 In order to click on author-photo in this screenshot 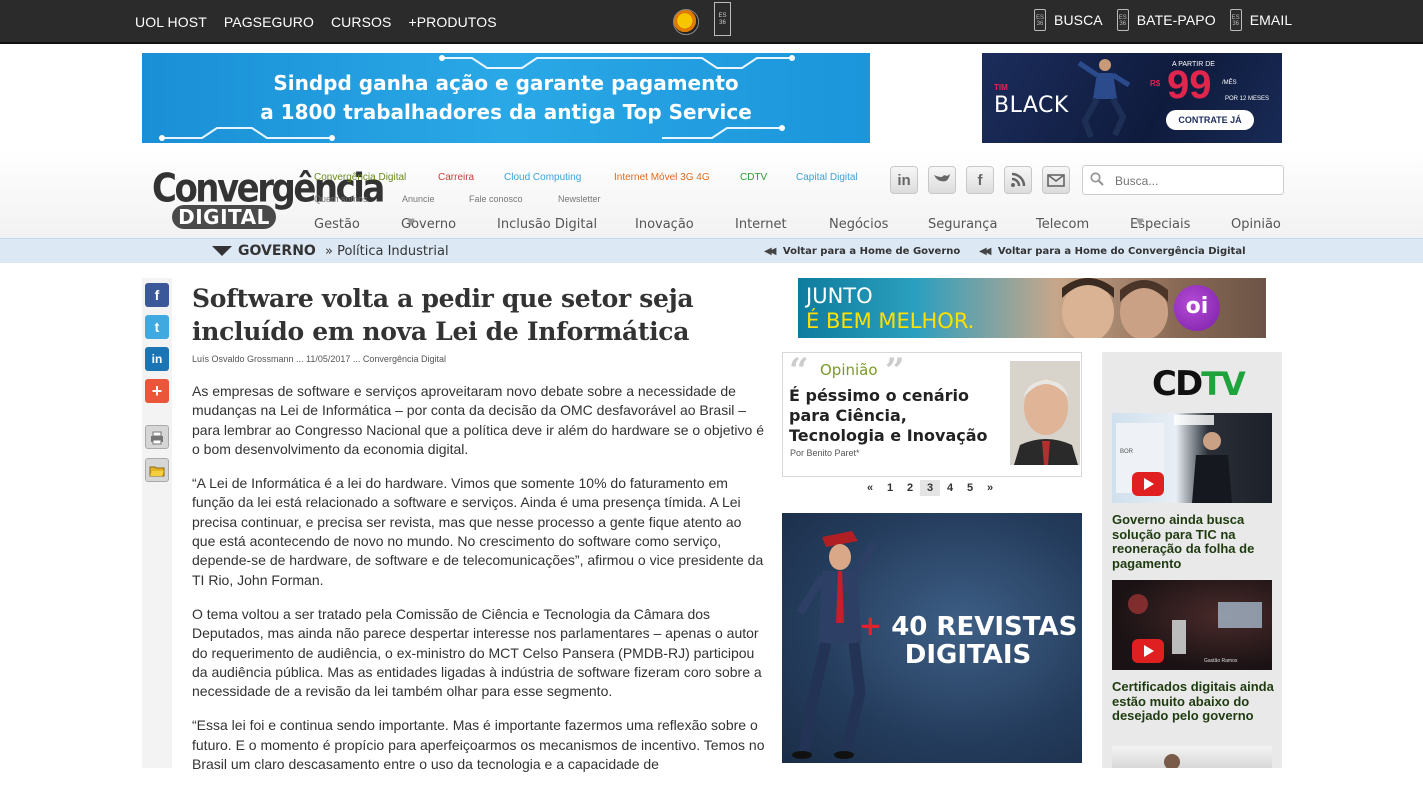, I will do `click(1045, 413)`.